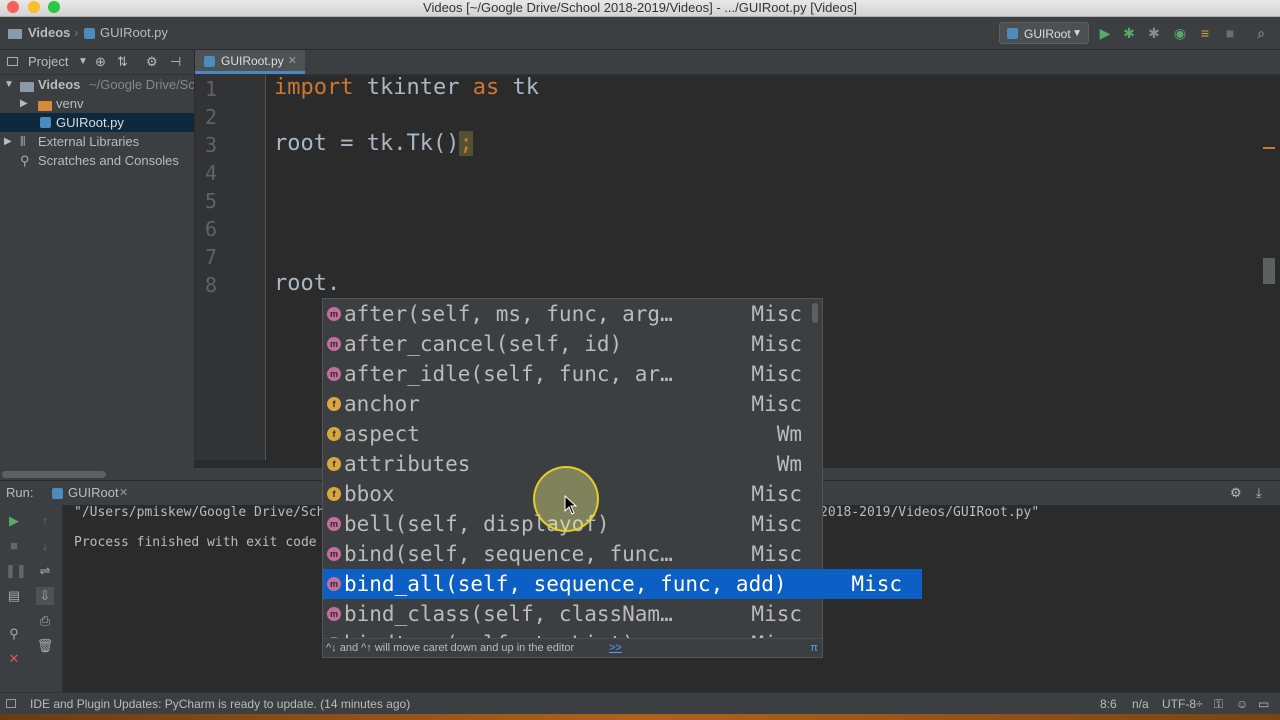  What do you see at coordinates (486, 87) in the screenshot?
I see `keyword-as: as` at bounding box center [486, 87].